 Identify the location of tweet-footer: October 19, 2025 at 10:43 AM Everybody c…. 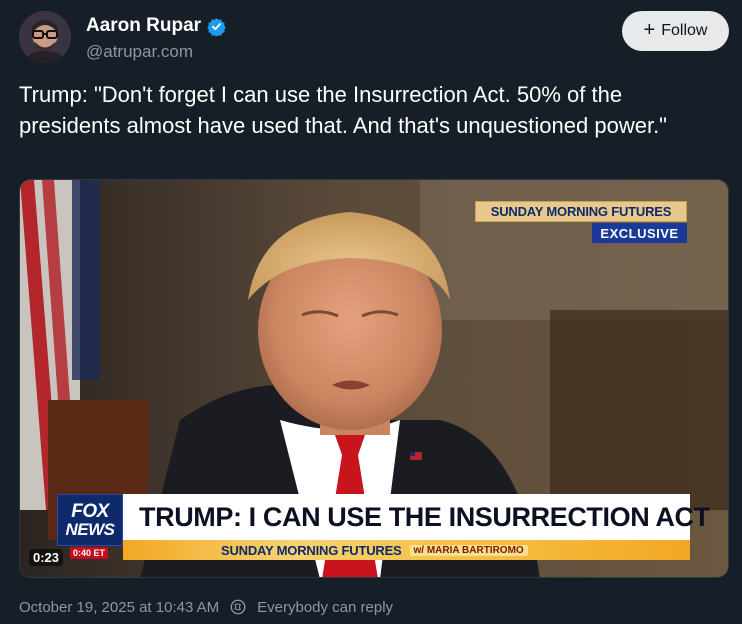
(206, 607).